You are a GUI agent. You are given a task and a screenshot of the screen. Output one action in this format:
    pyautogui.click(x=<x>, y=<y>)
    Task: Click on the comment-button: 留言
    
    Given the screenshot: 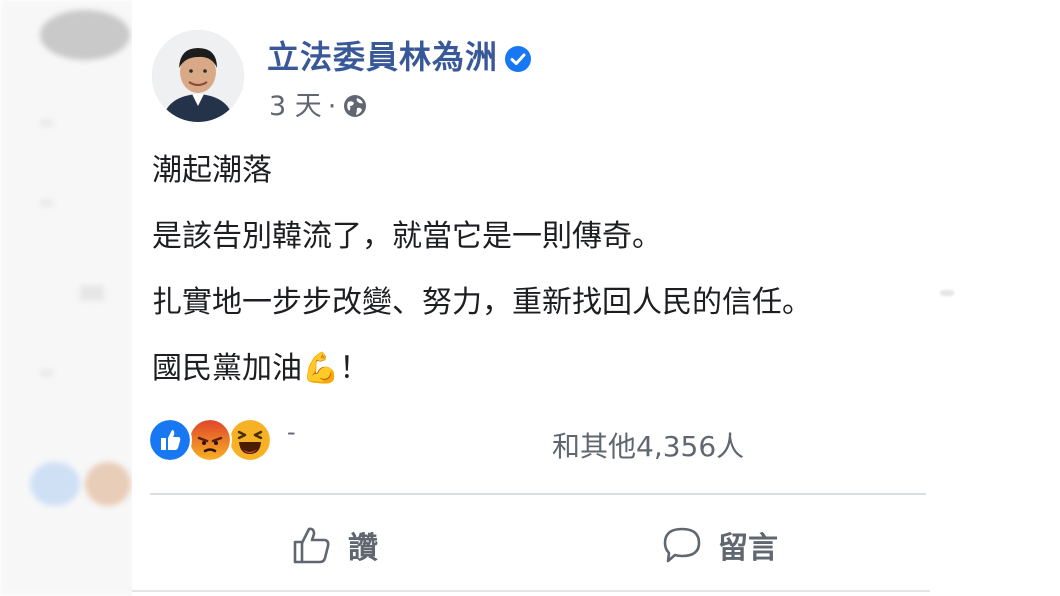 What is the action you would take?
    pyautogui.click(x=719, y=545)
    